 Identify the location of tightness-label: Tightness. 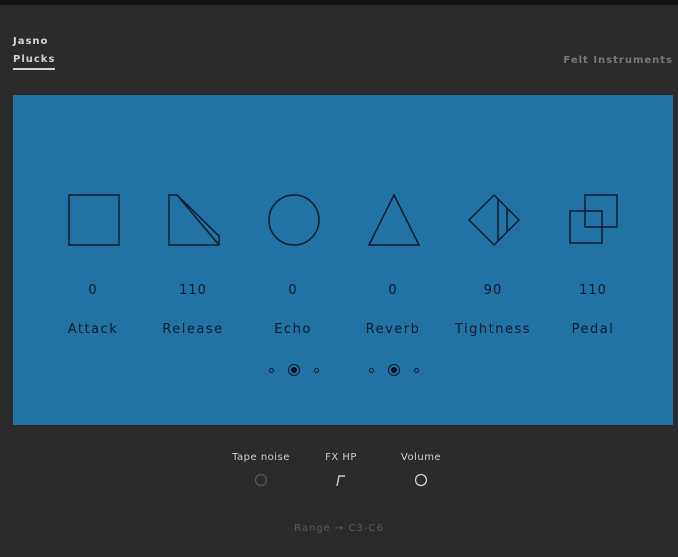
(493, 329).